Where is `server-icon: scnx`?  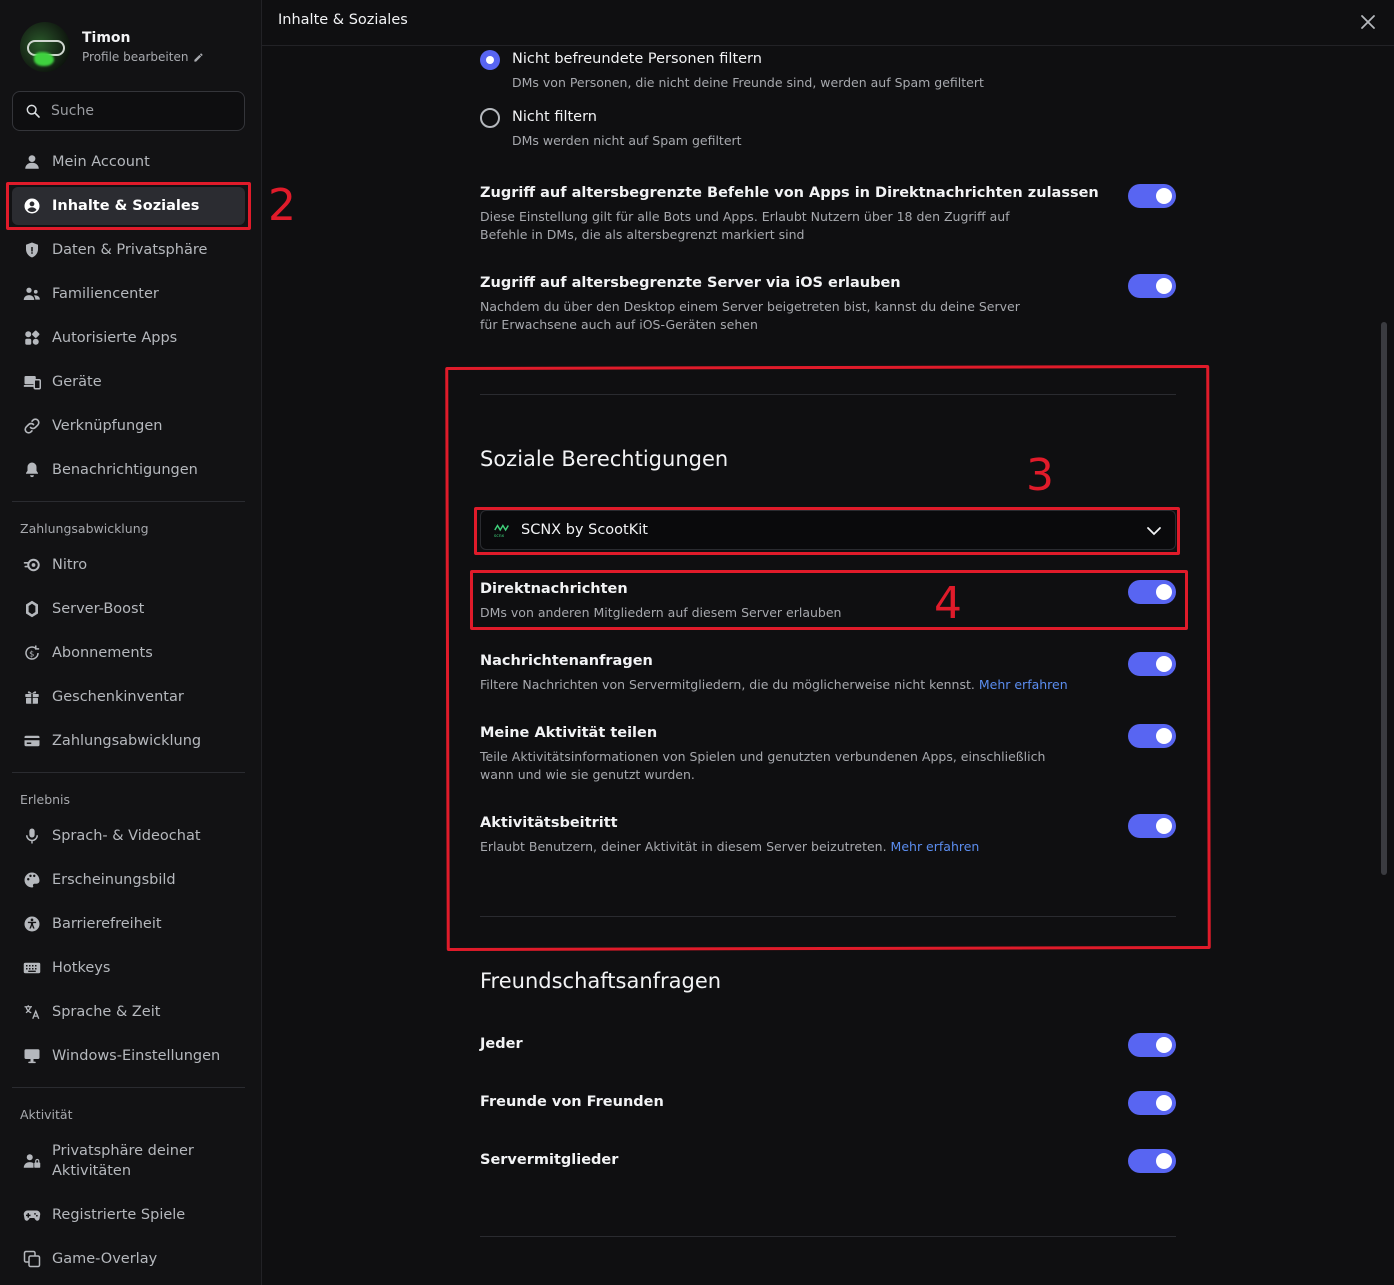
server-icon: scnx is located at coordinates (502, 530).